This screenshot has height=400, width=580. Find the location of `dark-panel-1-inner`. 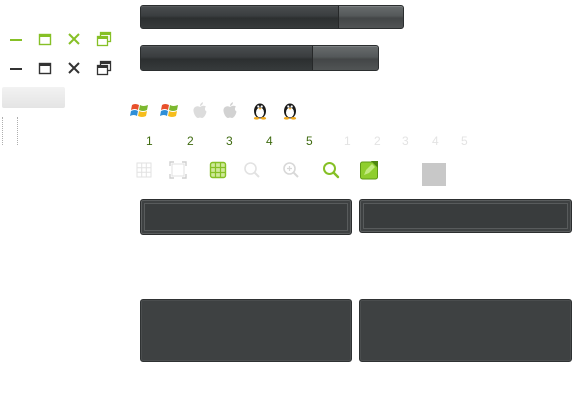

dark-panel-1-inner is located at coordinates (246, 217).